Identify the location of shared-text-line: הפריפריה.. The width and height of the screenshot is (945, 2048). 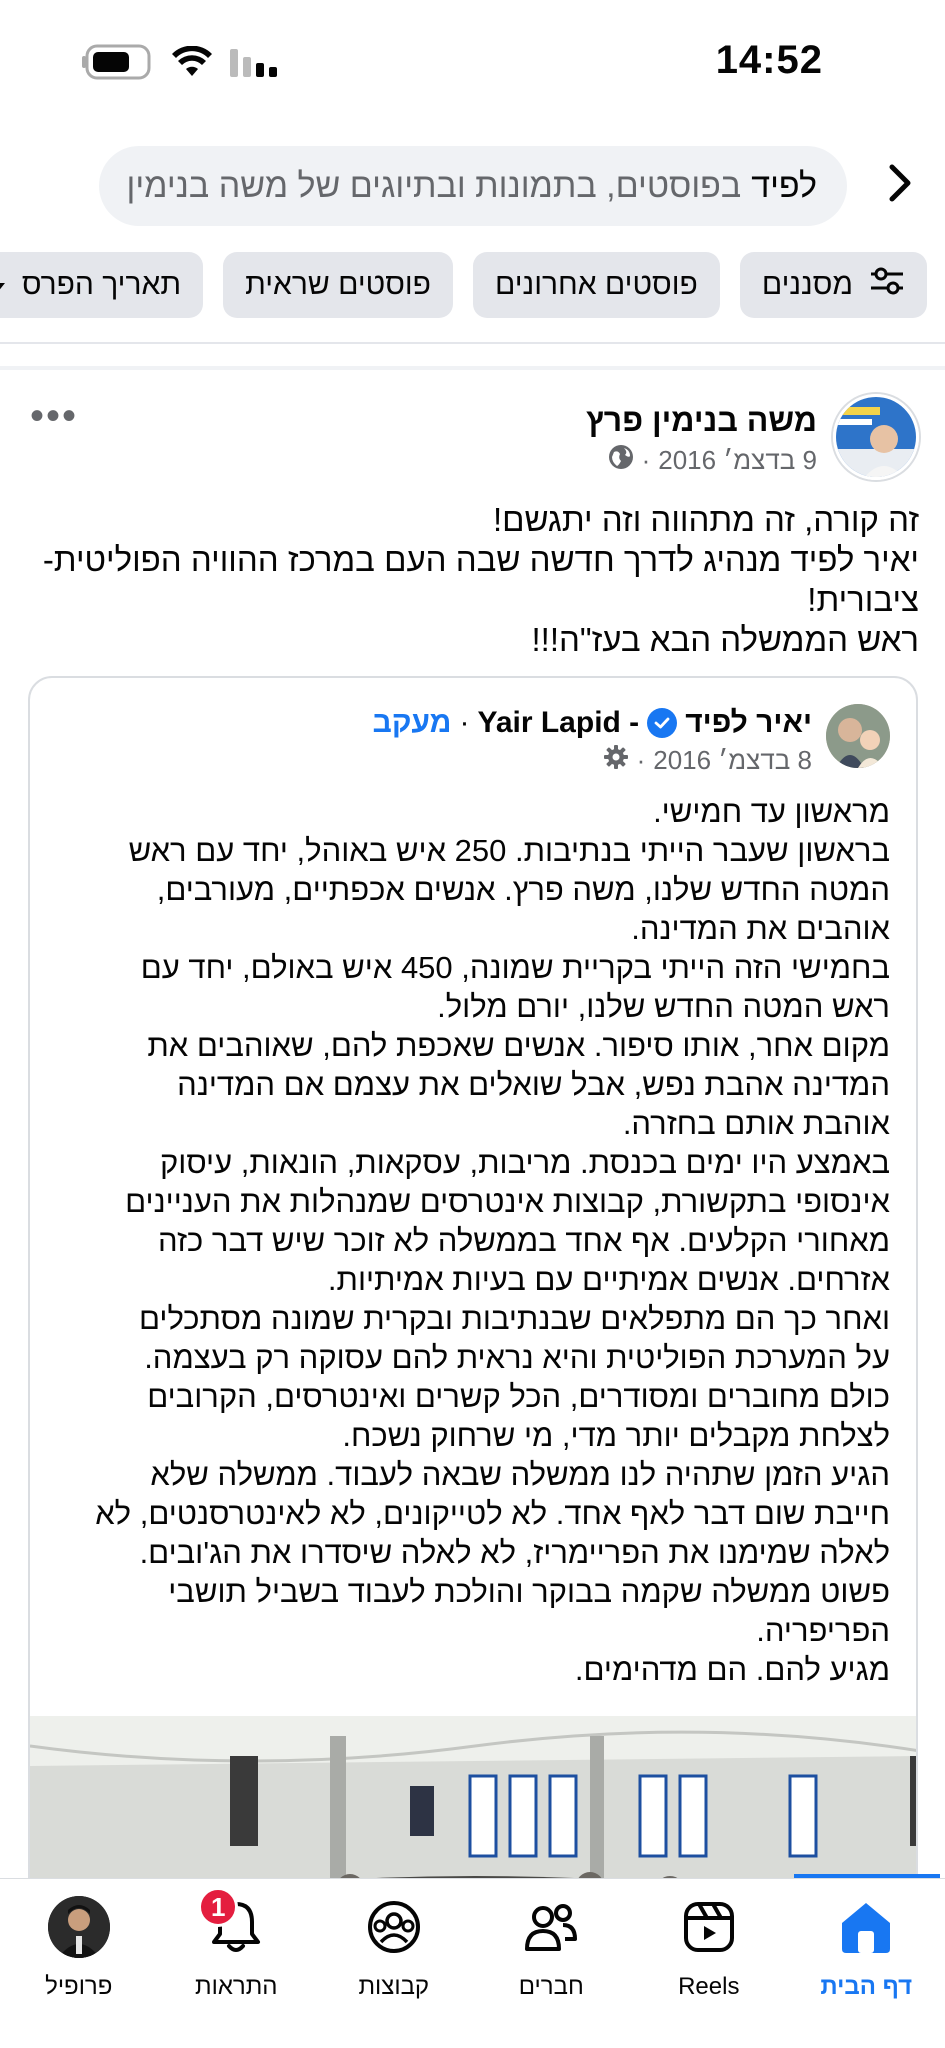
(823, 1630).